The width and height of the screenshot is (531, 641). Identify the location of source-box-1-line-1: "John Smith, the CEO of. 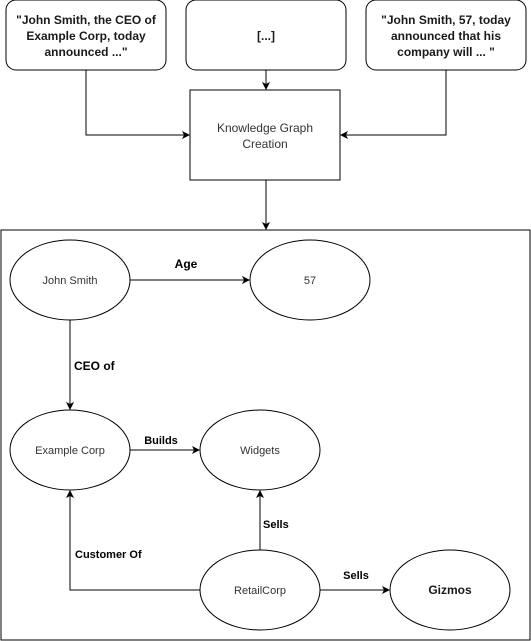
(86, 20).